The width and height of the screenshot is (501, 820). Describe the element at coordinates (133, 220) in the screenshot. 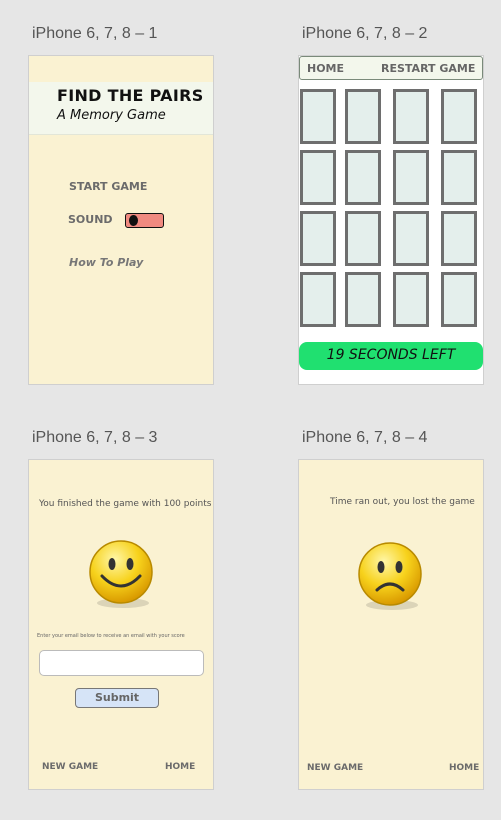

I see `toggle-knob` at that location.